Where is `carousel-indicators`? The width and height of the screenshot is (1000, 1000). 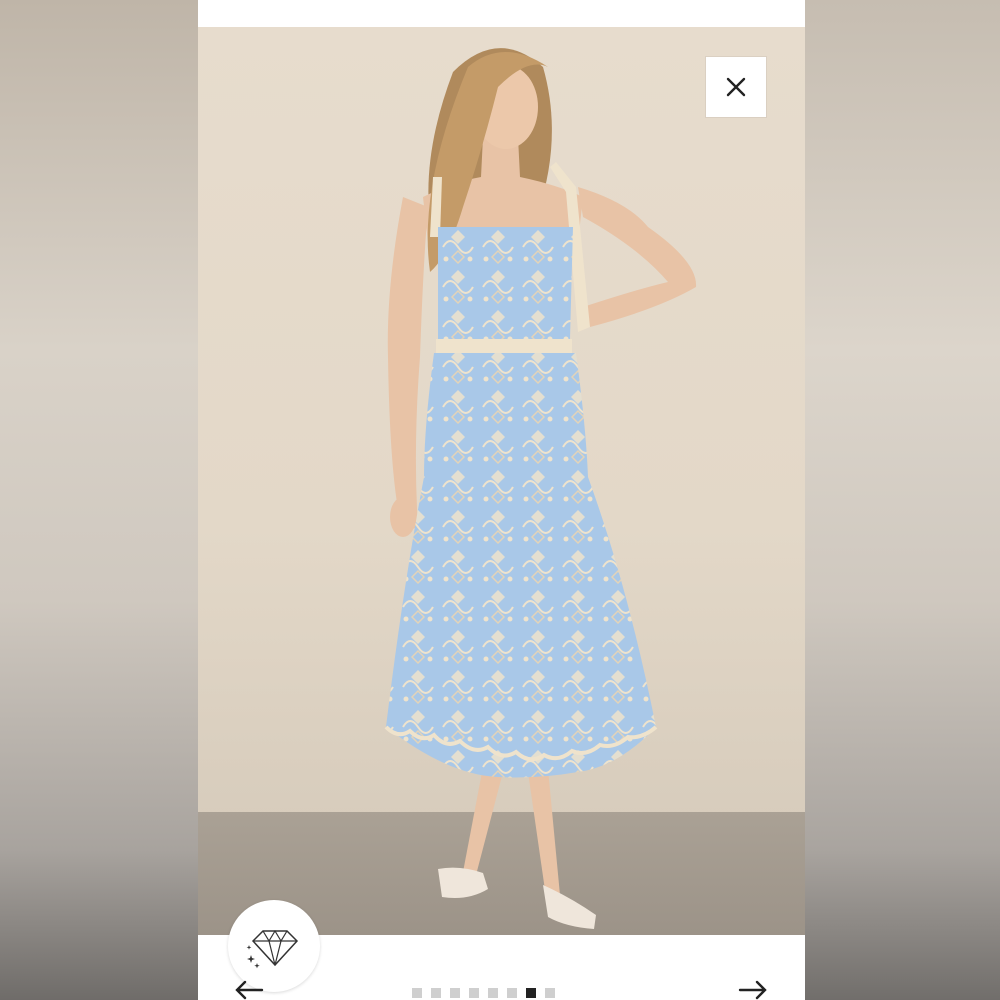
carousel-indicators is located at coordinates (483, 993).